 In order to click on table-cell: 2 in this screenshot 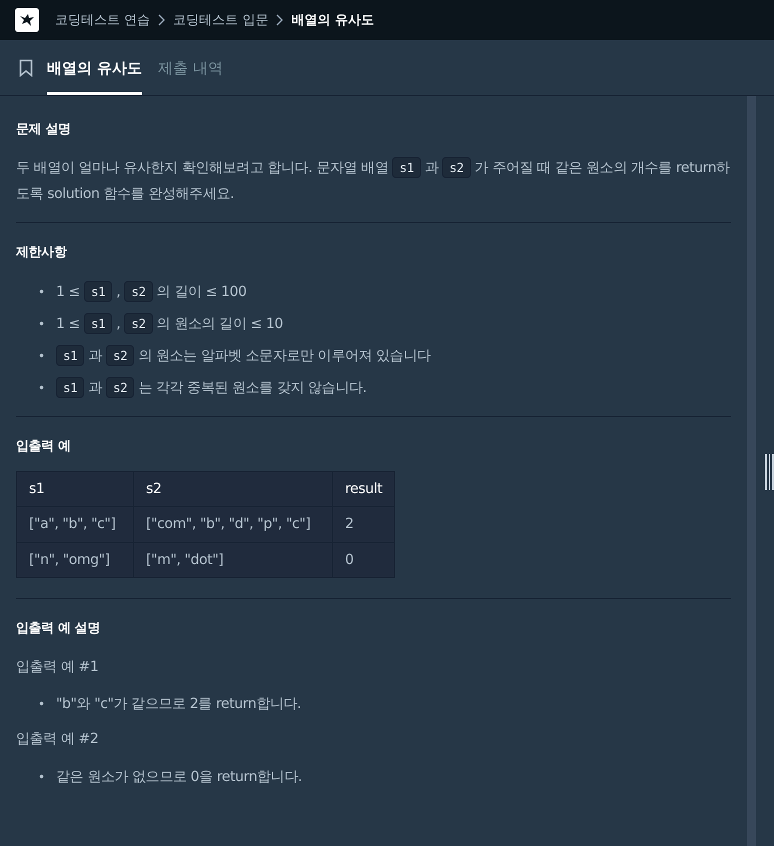, I will do `click(363, 524)`.